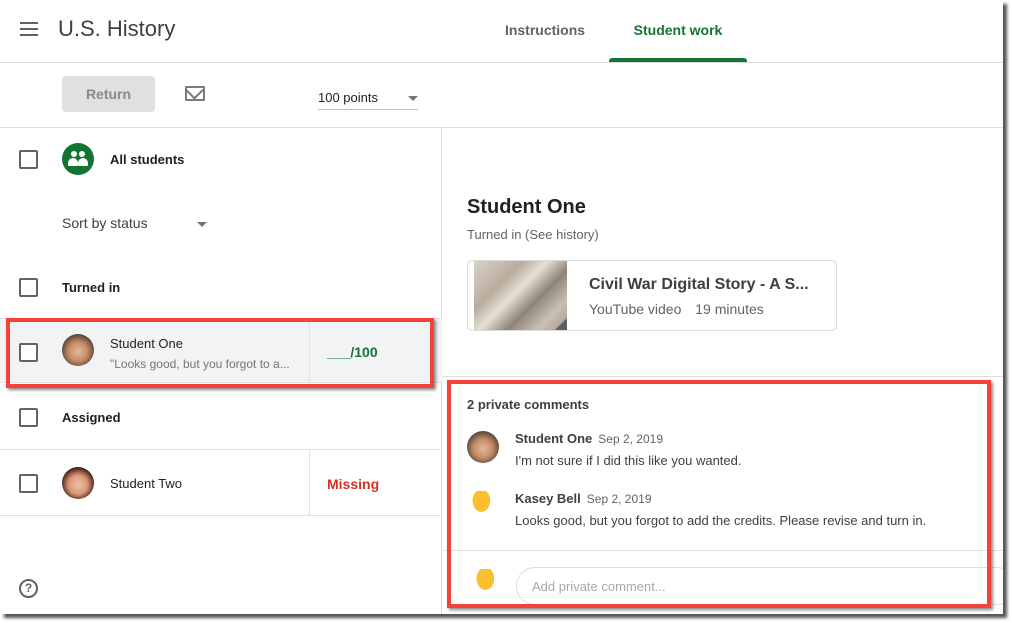 The width and height of the screenshot is (1012, 623). What do you see at coordinates (105, 223) in the screenshot?
I see `sort-value: Sort by status` at bounding box center [105, 223].